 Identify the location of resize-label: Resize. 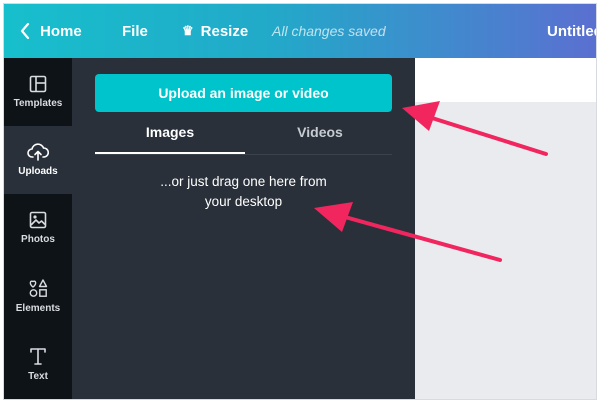
(224, 31).